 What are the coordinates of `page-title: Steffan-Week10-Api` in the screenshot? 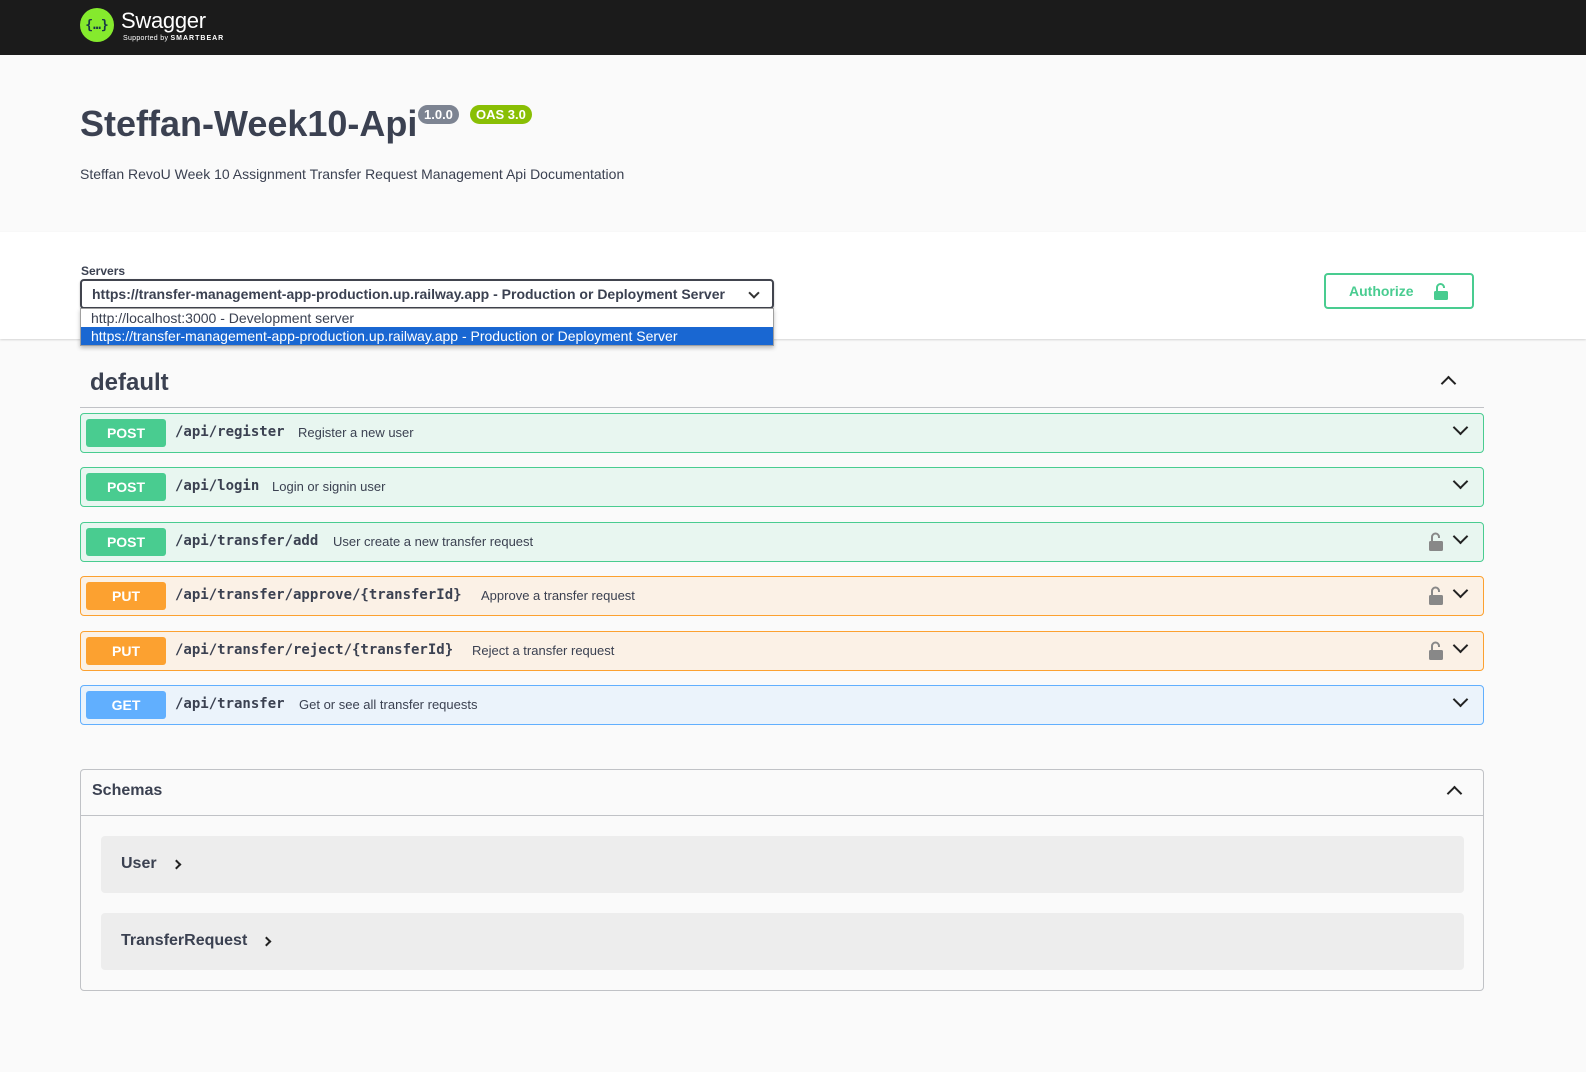 It's located at (249, 123).